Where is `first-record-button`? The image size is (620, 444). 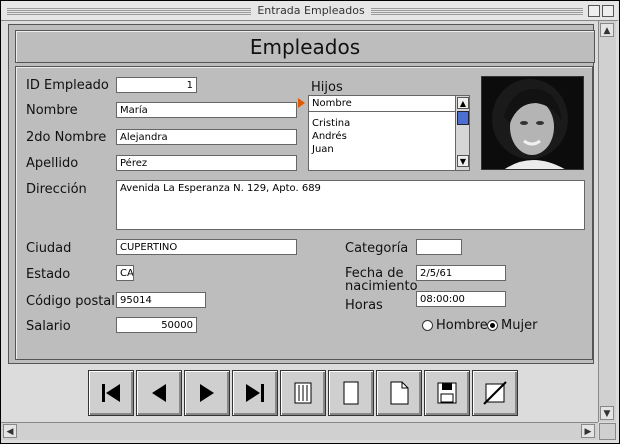 first-record-button is located at coordinates (111, 393).